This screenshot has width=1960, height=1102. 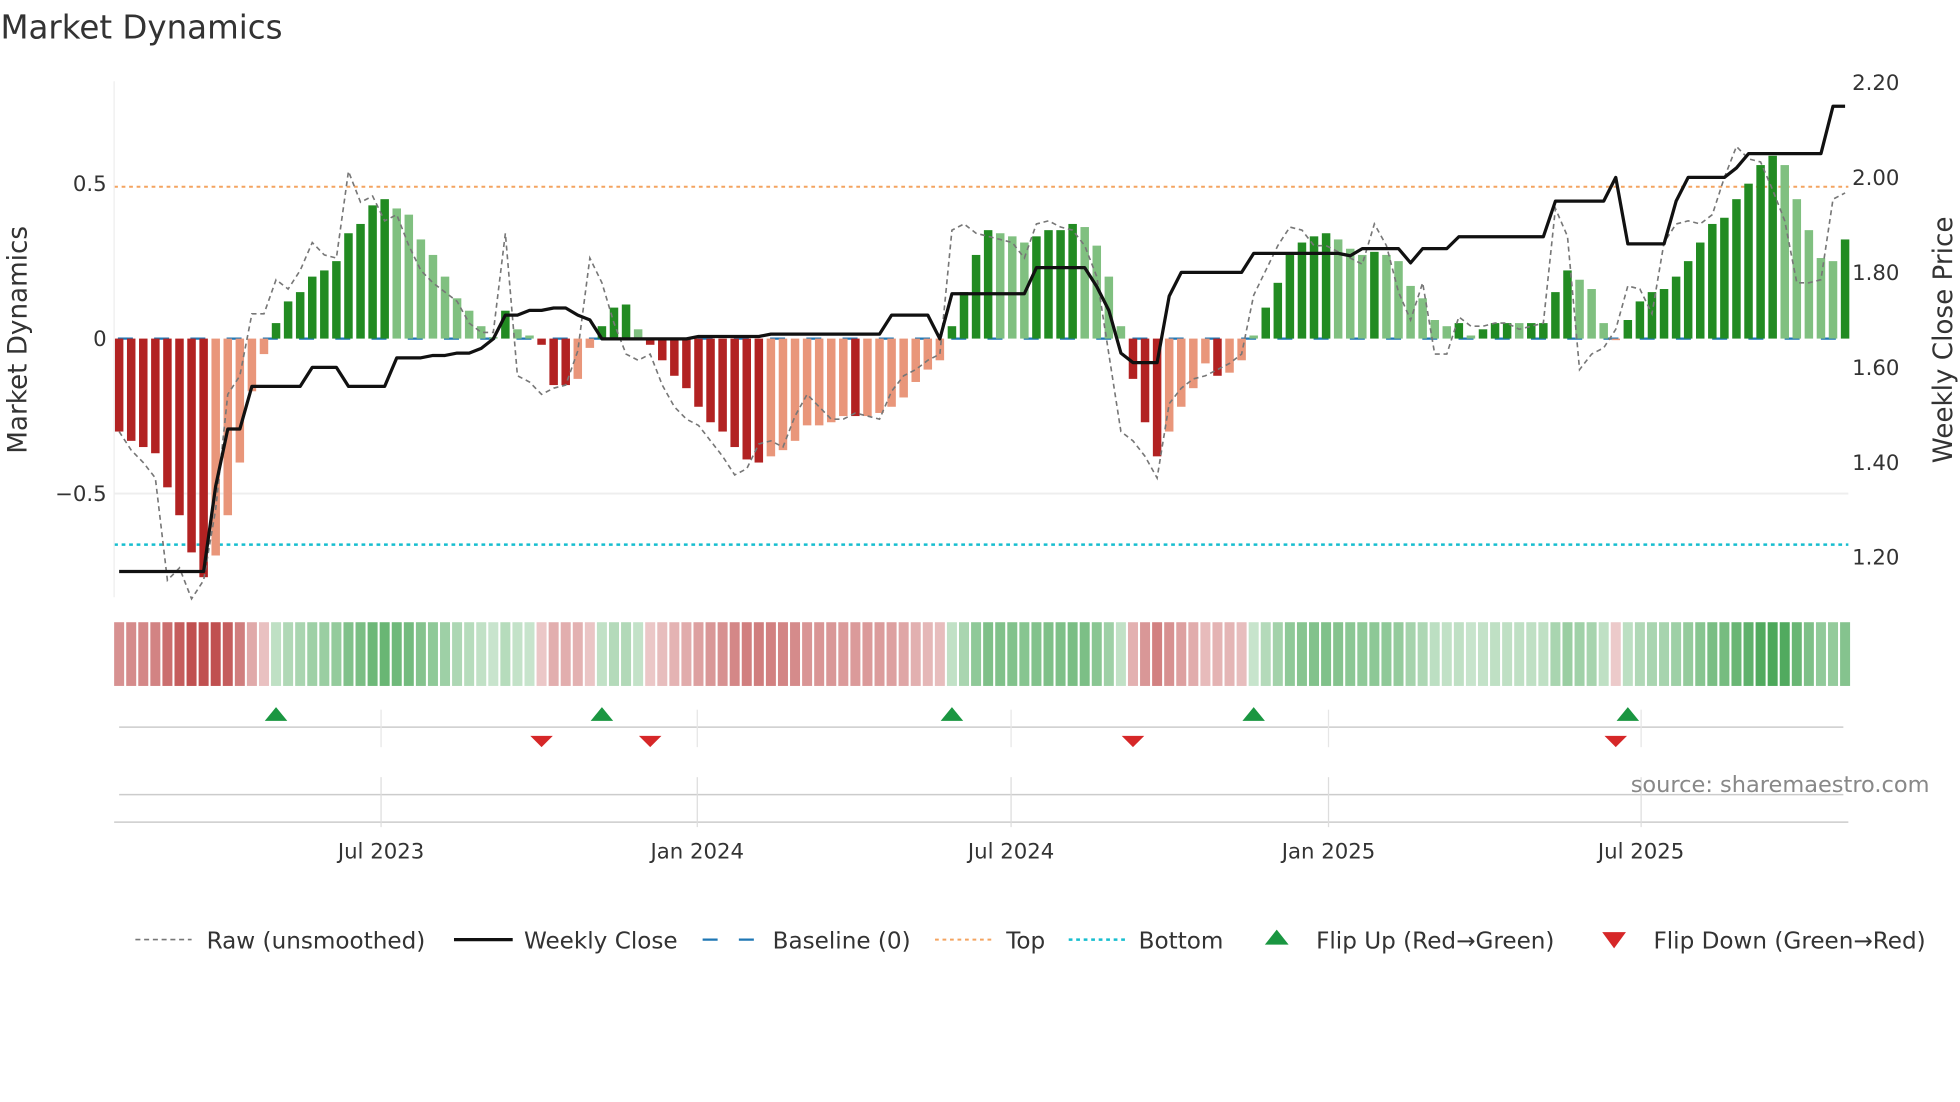 I want to click on legend-label-flip-up: Flip Up (Red→Green), so click(x=1435, y=941).